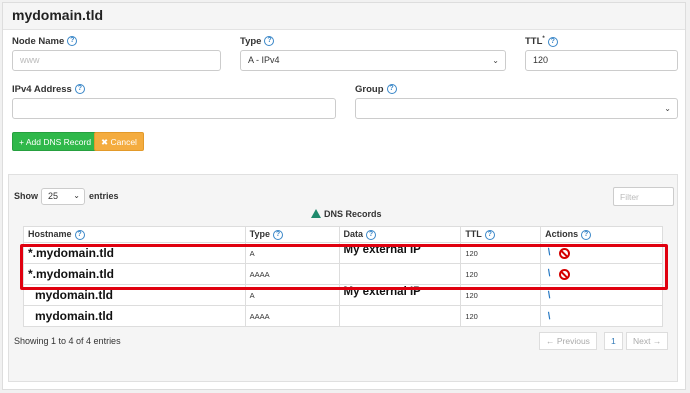 The width and height of the screenshot is (690, 393). What do you see at coordinates (316, 213) in the screenshot?
I see `dns-records-icon` at bounding box center [316, 213].